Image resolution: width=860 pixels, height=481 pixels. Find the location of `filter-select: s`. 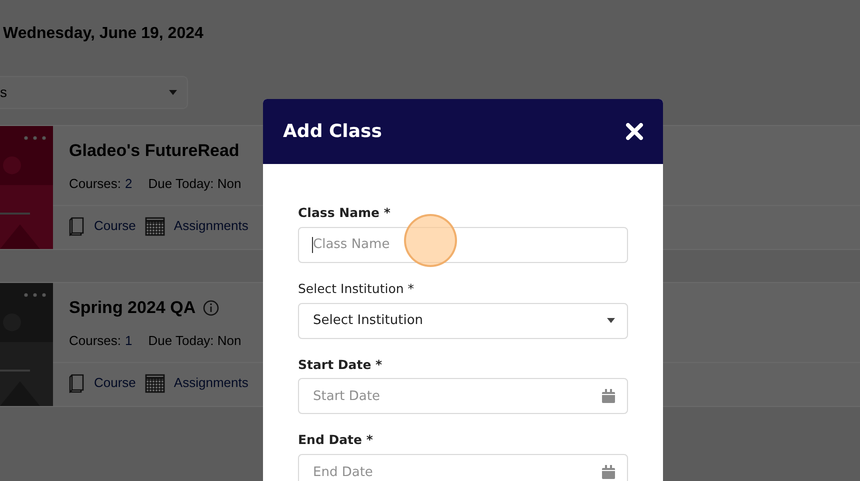

filter-select: s is located at coordinates (94, 92).